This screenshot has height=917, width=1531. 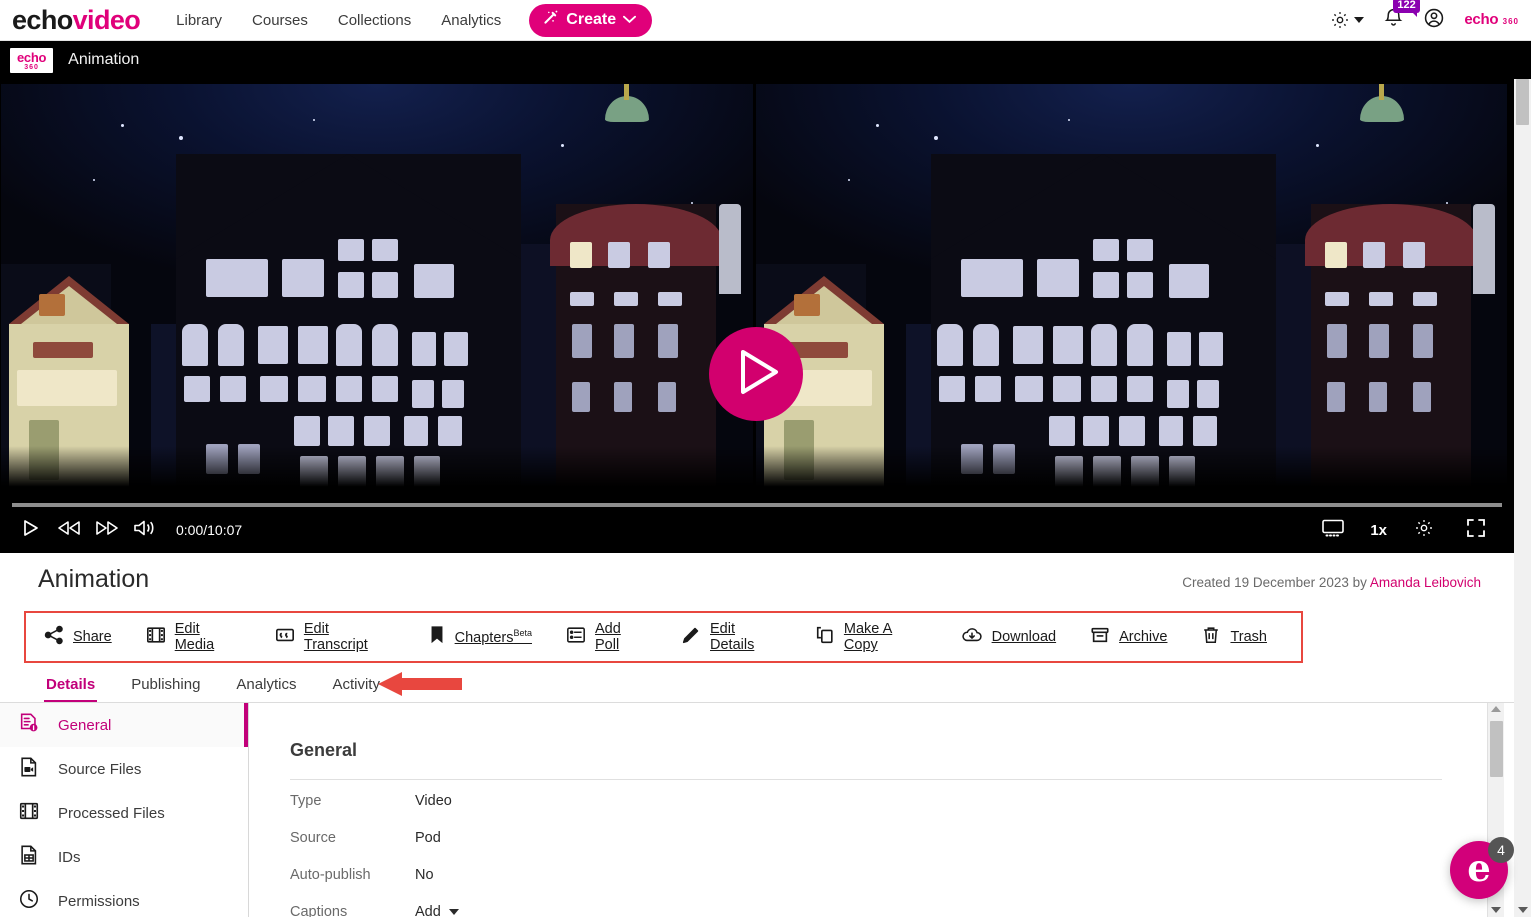 I want to click on account-button, so click(x=1434, y=20).